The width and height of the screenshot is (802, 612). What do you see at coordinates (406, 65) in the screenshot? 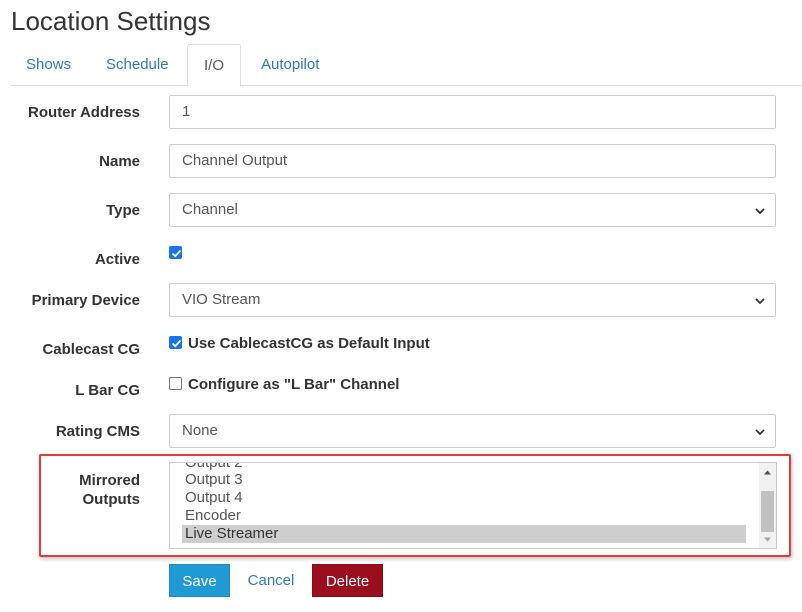
I see `tab-bar: Shows Schedule I/O Autopilot` at bounding box center [406, 65].